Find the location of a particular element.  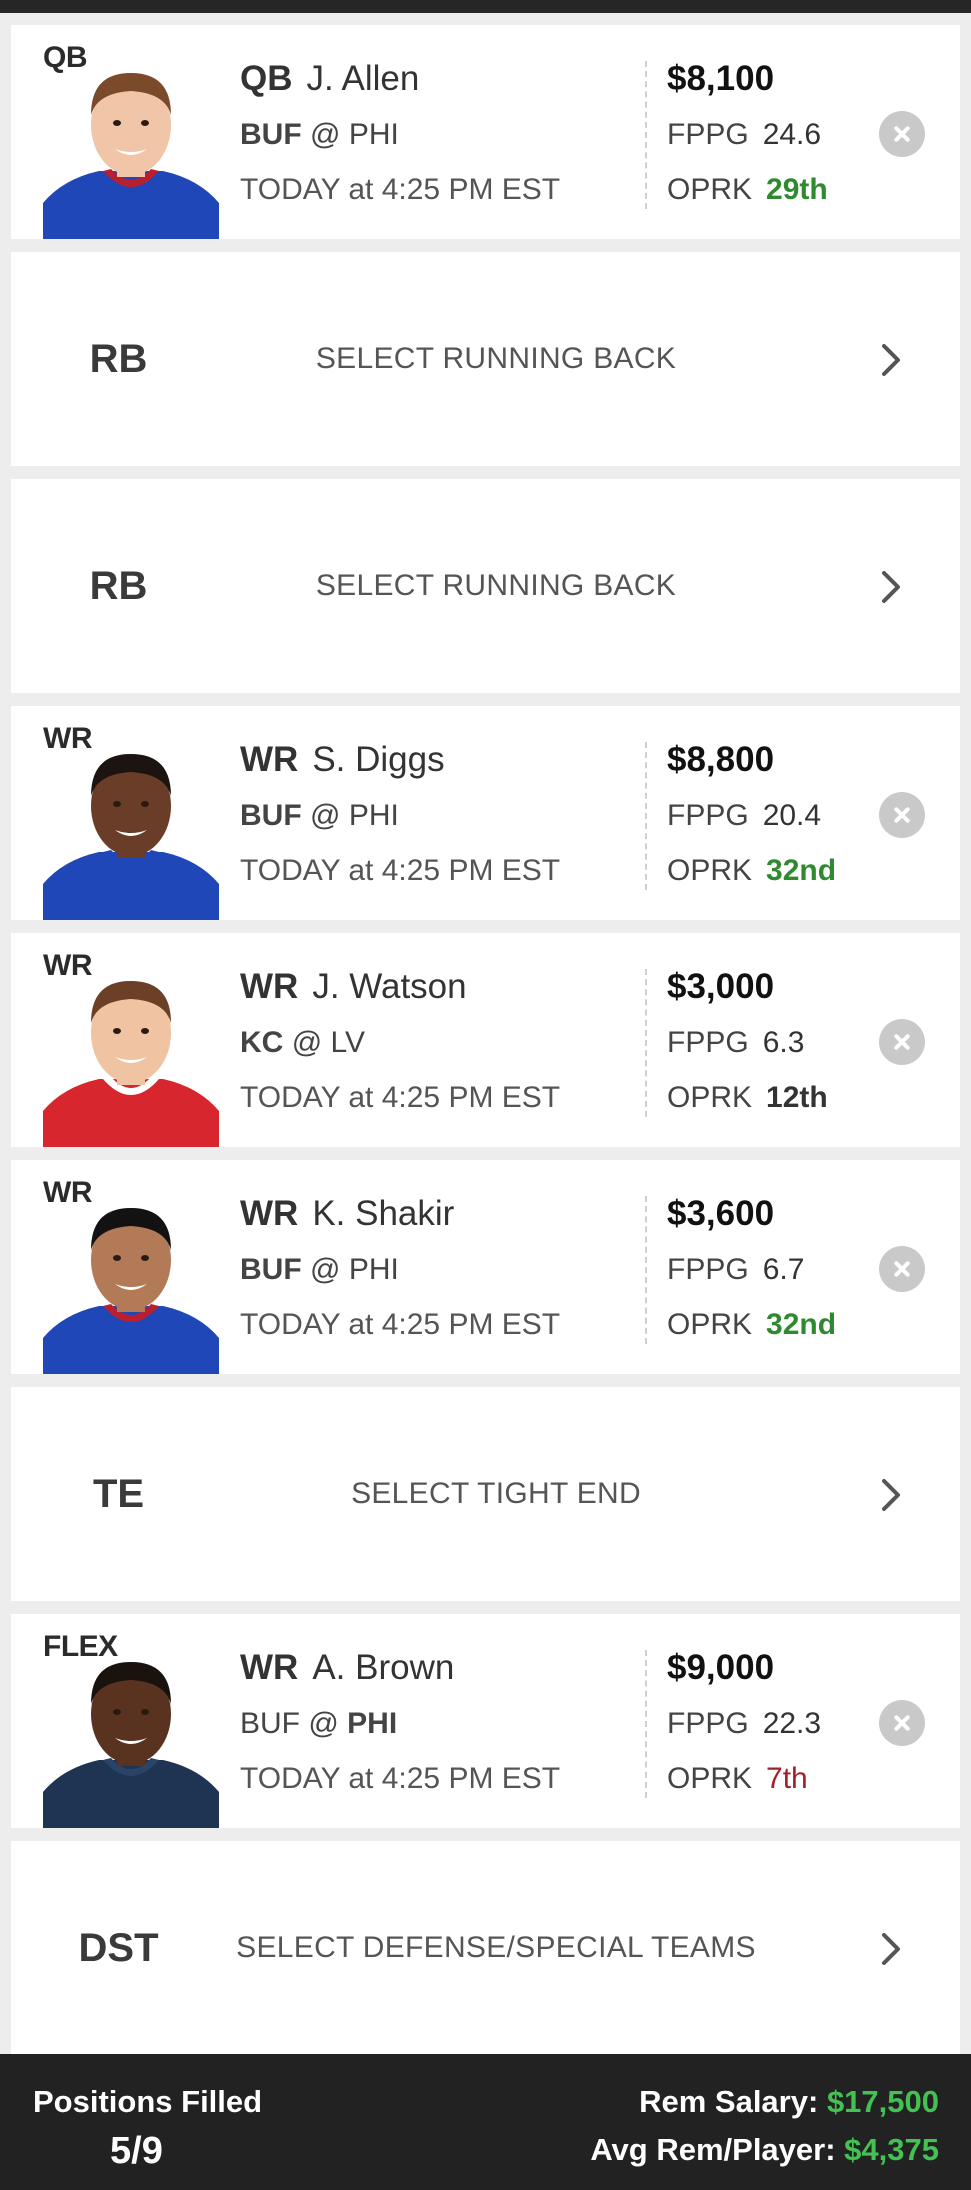

game-matchup: KC @ LV is located at coordinates (302, 1043).